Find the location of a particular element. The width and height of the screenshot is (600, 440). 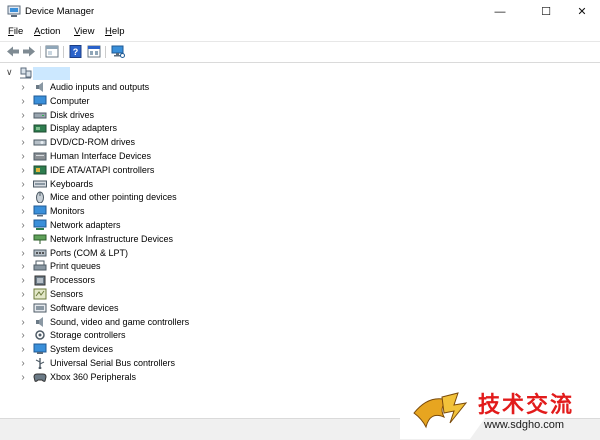

storage-controller-icon is located at coordinates (40, 335).